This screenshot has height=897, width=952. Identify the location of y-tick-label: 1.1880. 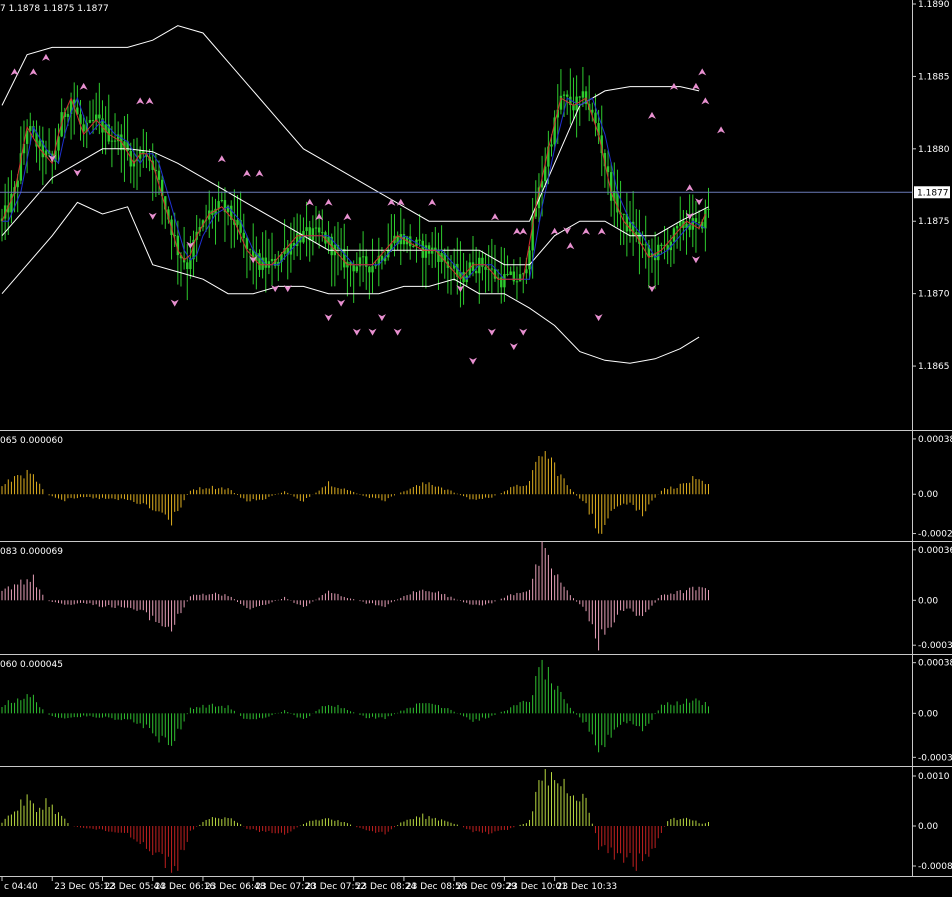
(934, 150).